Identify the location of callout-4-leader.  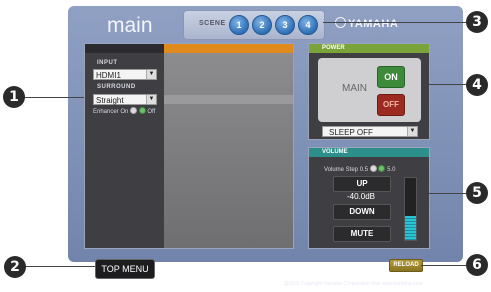
(448, 84).